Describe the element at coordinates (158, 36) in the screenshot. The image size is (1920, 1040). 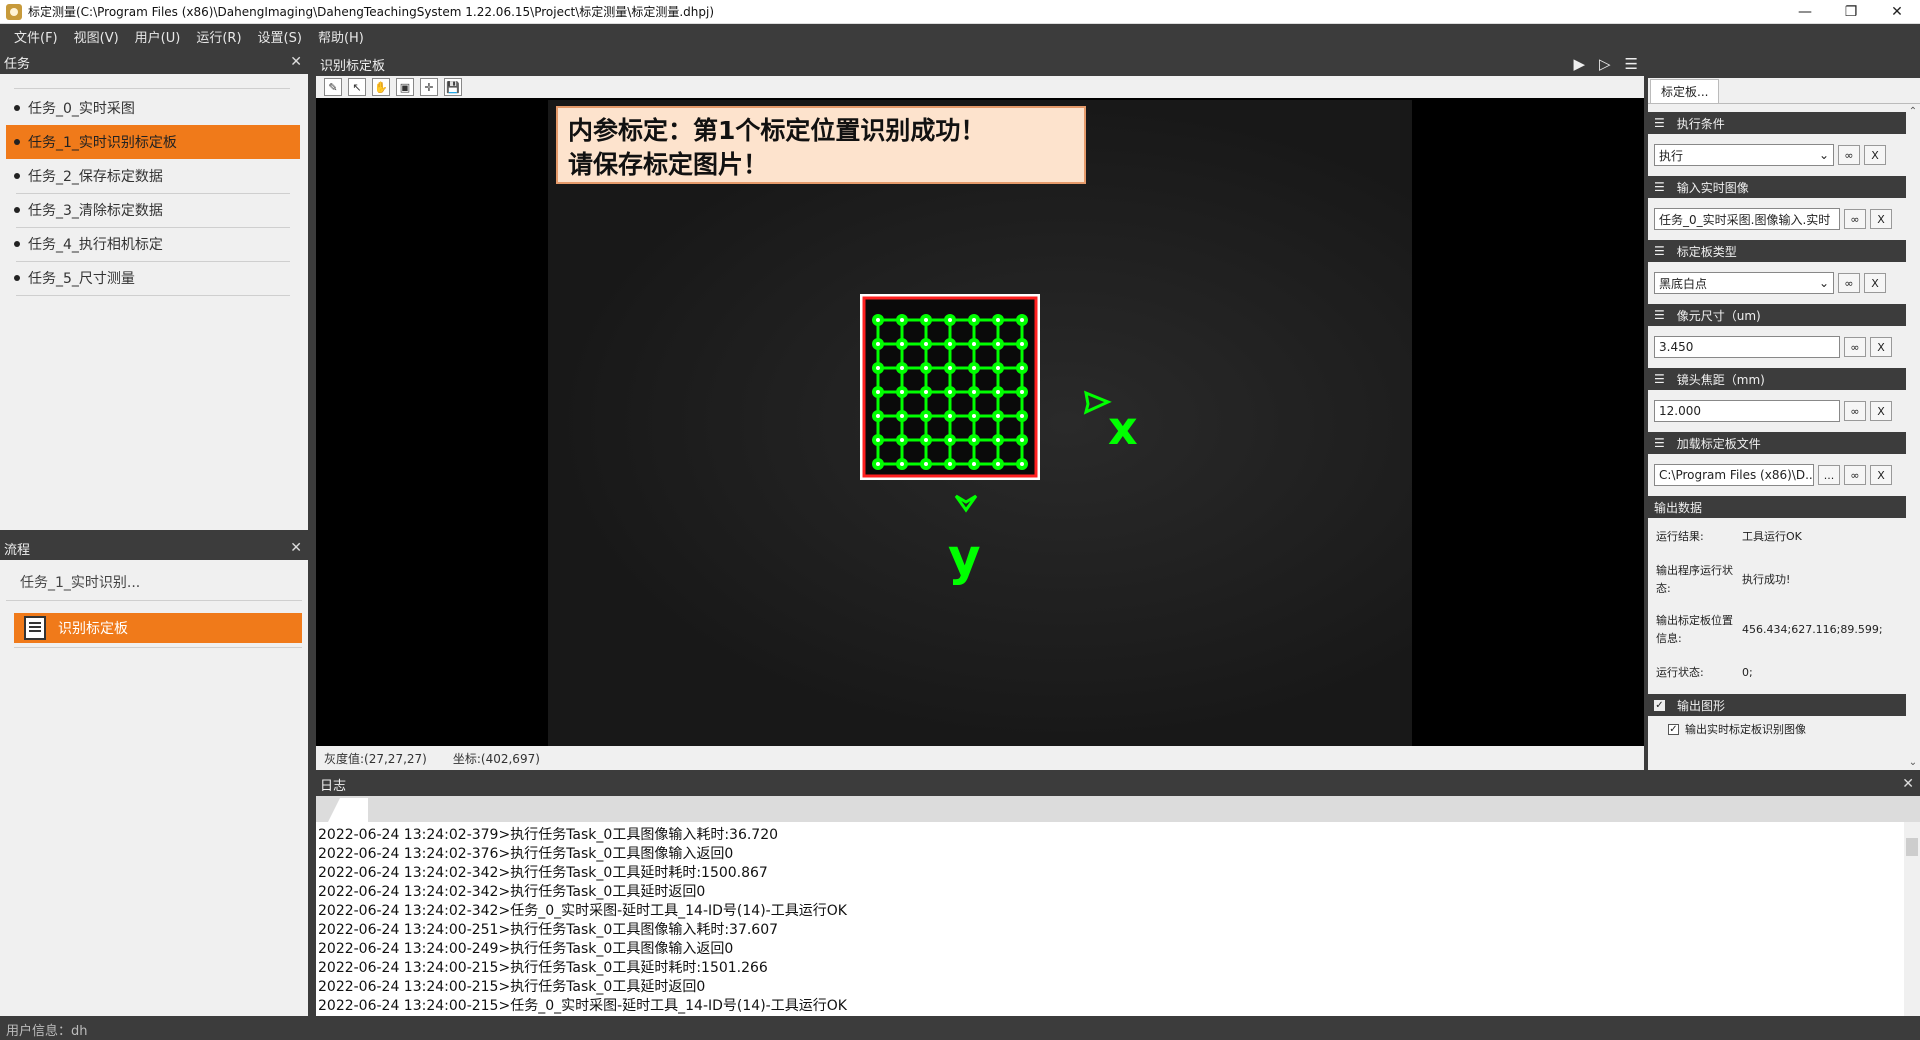
I see `menu-user: 用户(U)` at that location.